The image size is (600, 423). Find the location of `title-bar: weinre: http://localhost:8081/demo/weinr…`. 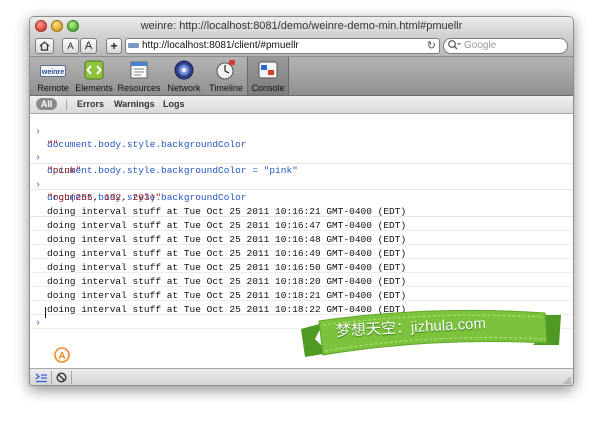

title-bar: weinre: http://localhost:8081/demo/weinr… is located at coordinates (301, 27).